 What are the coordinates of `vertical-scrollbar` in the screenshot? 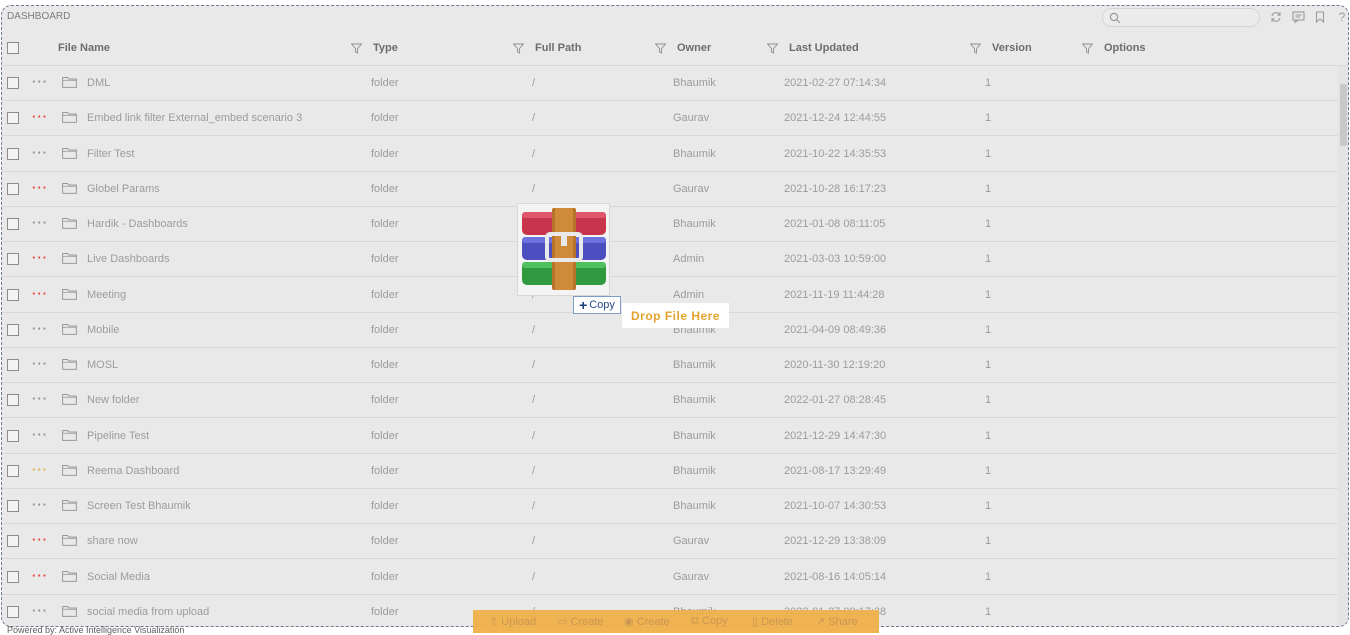 It's located at (1343, 346).